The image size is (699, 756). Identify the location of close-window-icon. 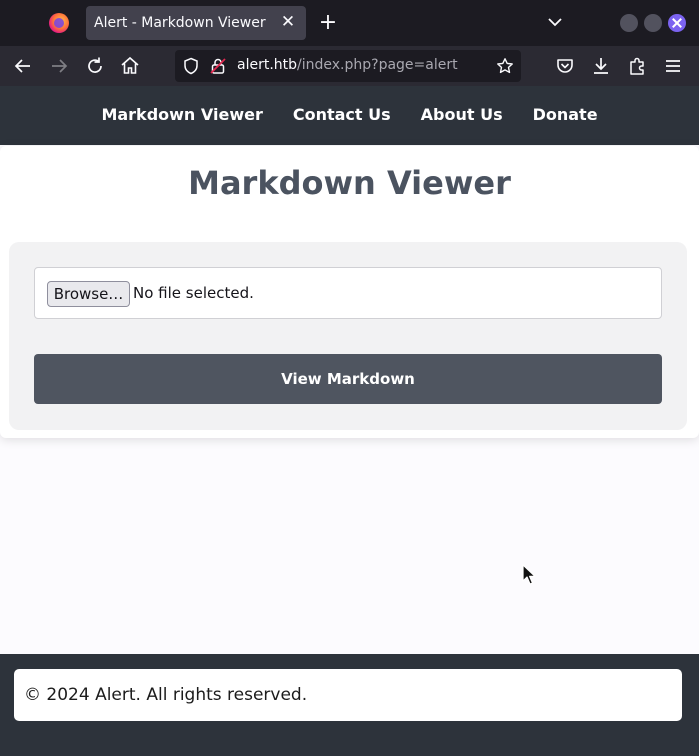
(677, 23).